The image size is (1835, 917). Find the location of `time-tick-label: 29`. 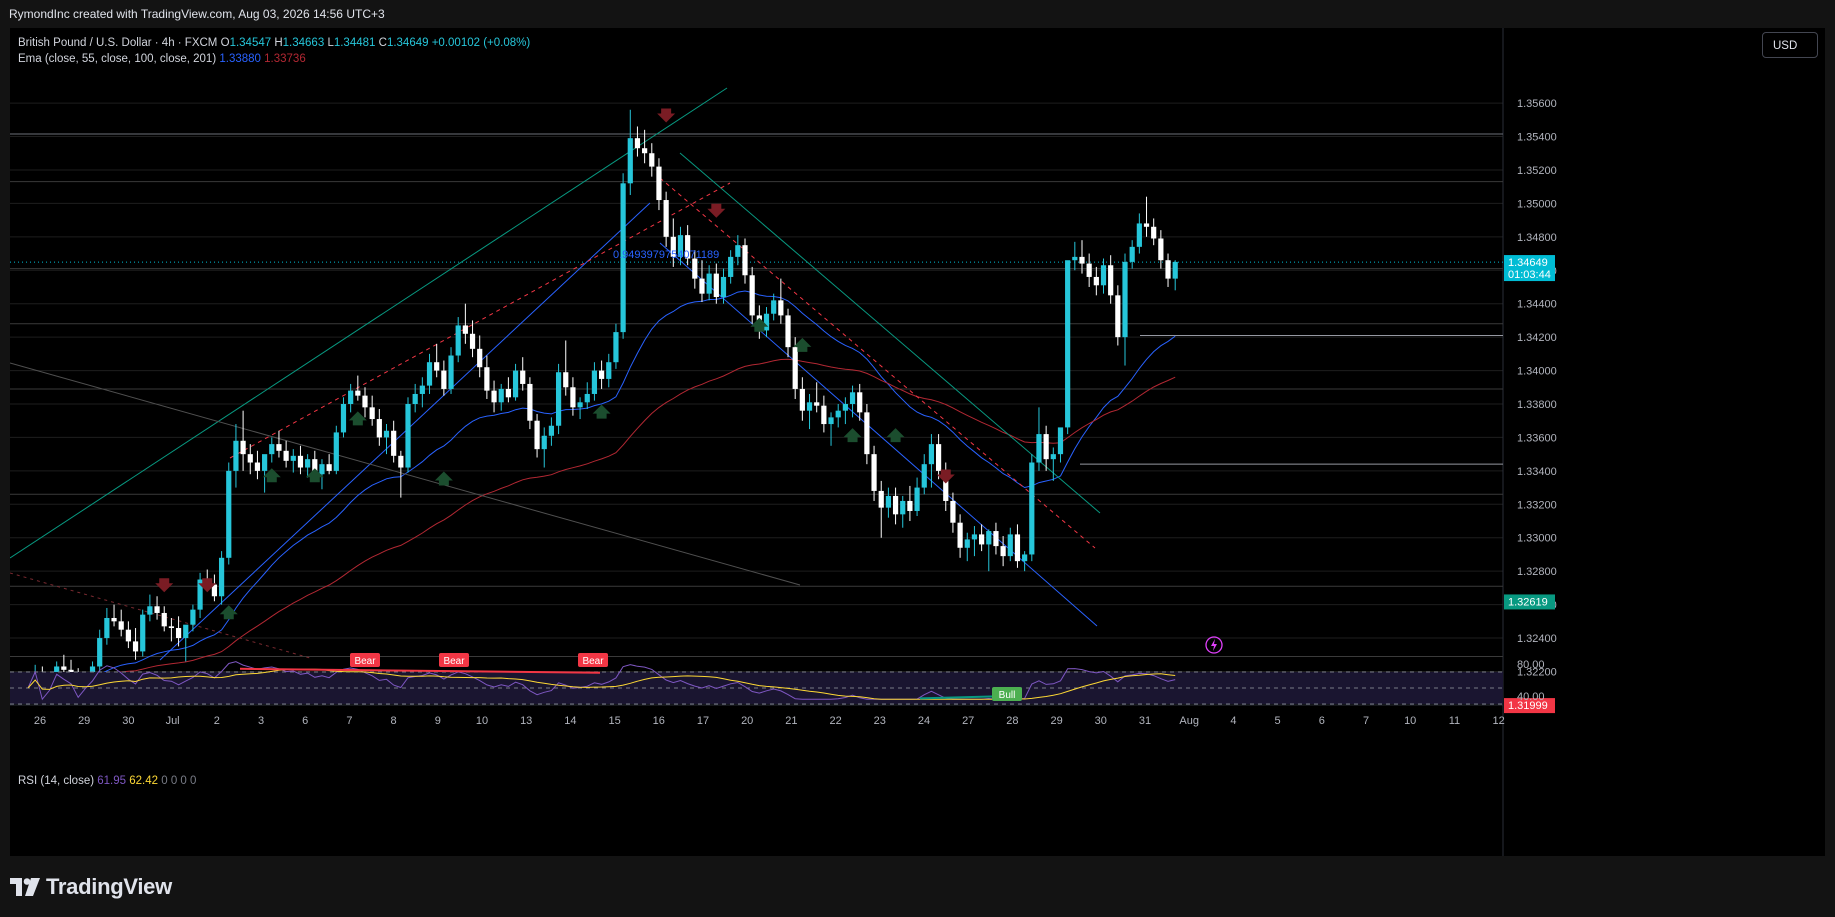

time-tick-label: 29 is located at coordinates (84, 721).